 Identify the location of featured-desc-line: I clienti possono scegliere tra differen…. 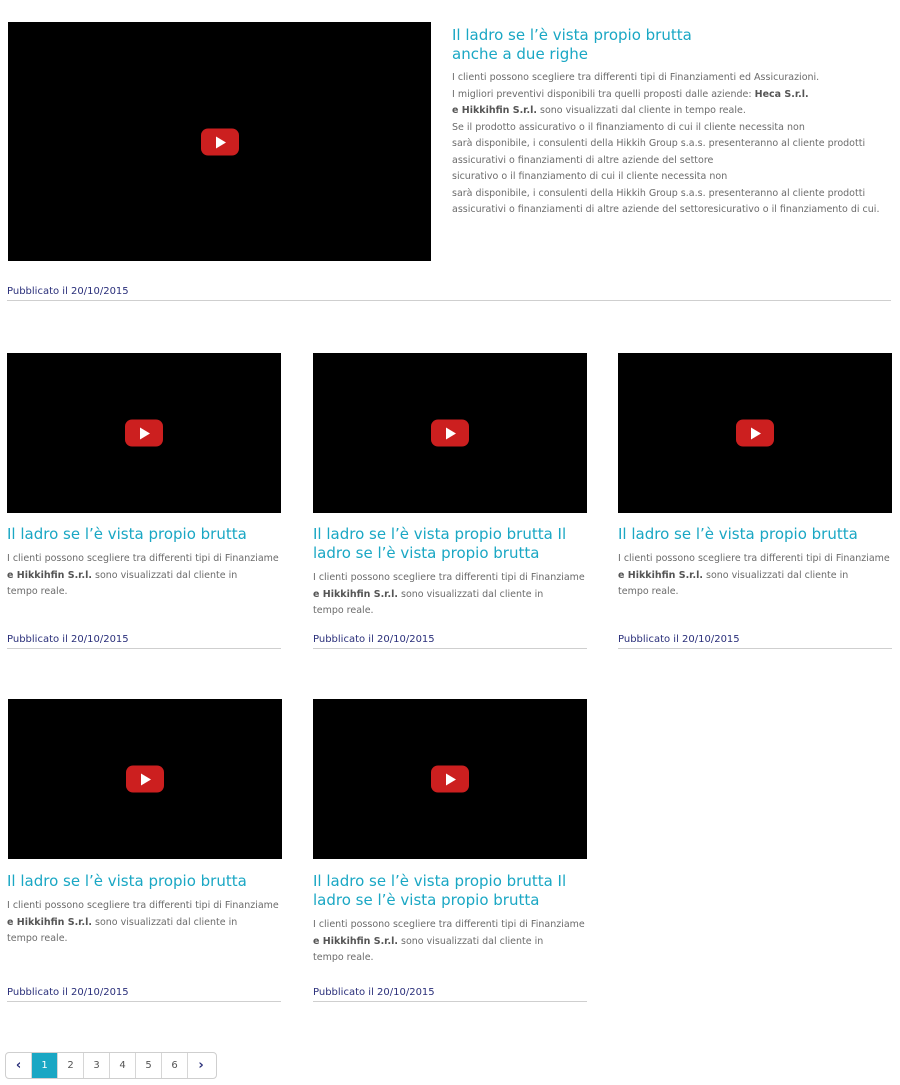
(636, 77).